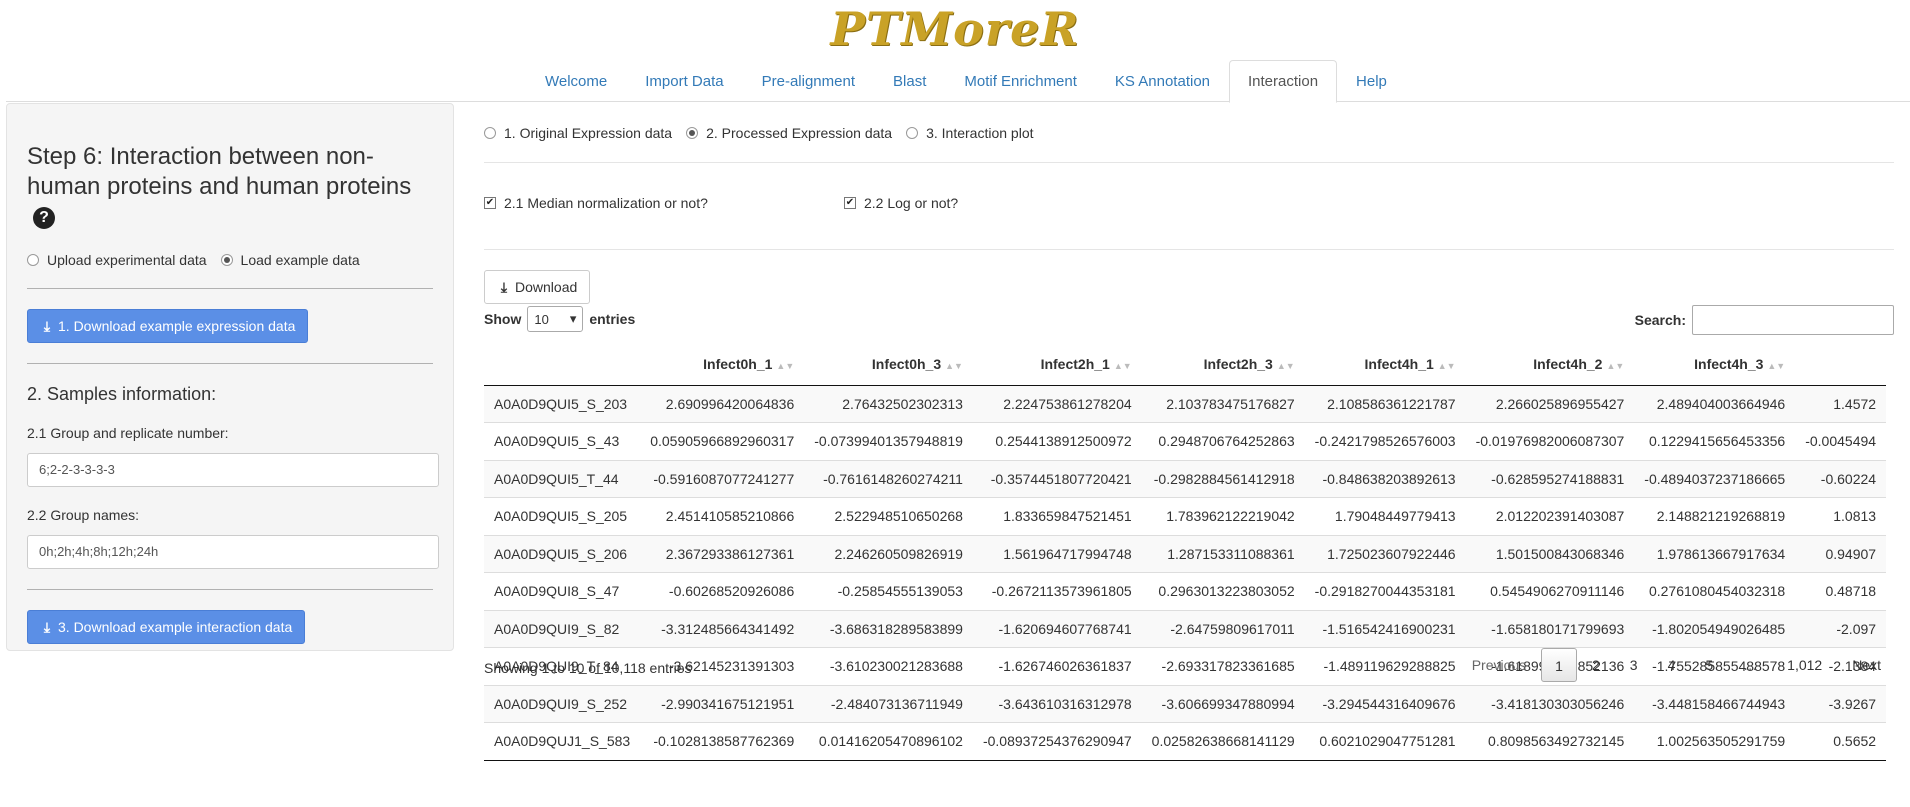  I want to click on radio-label: 3. Interaction plot, so click(980, 133).